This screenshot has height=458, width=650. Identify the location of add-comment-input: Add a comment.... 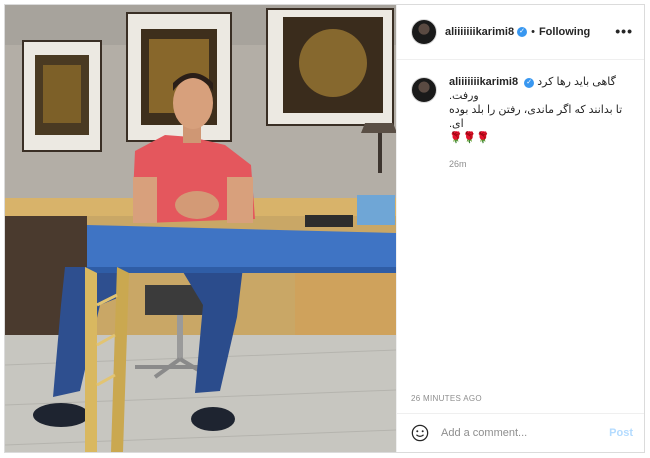
(525, 433).